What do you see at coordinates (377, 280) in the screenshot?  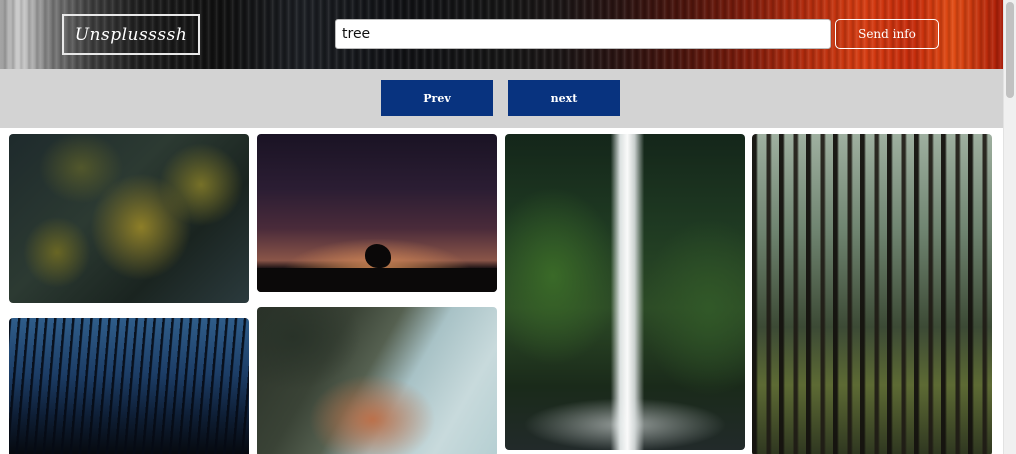 I see `photo-ground-silhouette` at bounding box center [377, 280].